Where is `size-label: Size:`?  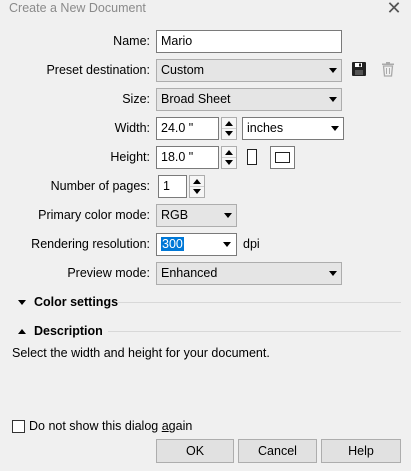 size-label: Size: is located at coordinates (136, 99).